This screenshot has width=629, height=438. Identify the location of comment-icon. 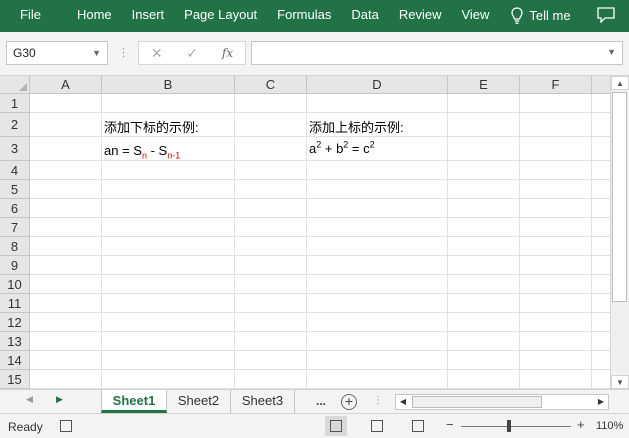
(606, 15).